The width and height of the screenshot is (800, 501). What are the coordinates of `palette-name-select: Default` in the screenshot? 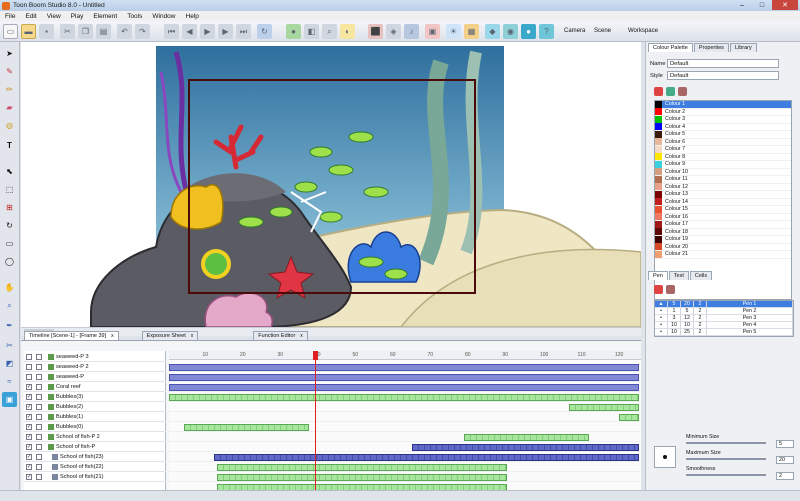 It's located at (723, 63).